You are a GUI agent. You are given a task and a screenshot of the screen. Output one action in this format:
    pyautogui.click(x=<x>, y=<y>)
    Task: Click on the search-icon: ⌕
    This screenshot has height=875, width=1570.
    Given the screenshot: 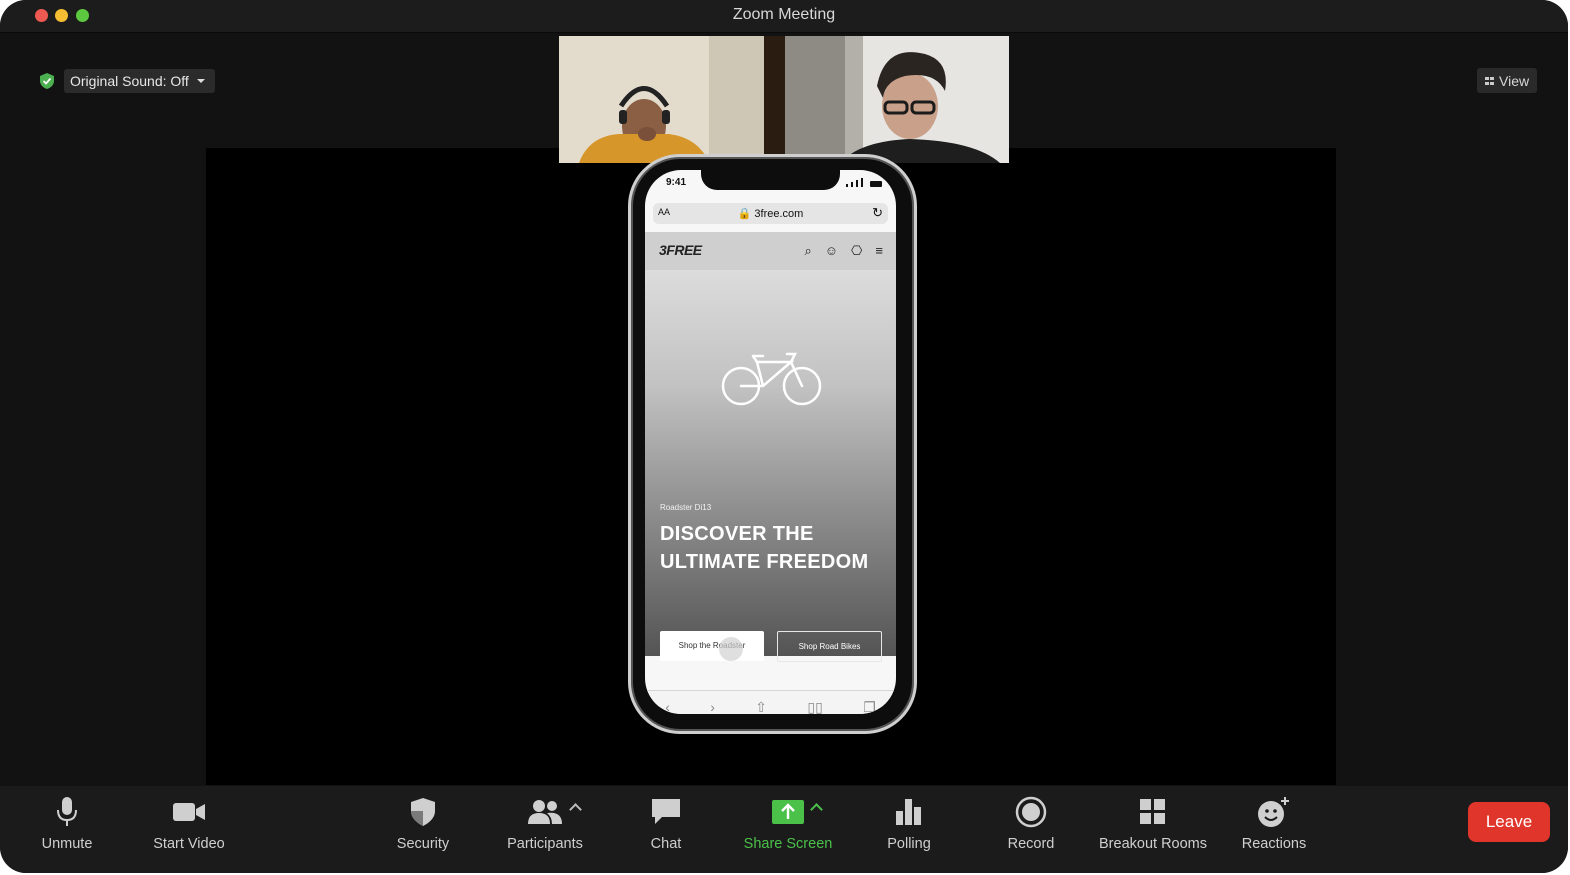 What is the action you would take?
    pyautogui.click(x=807, y=251)
    